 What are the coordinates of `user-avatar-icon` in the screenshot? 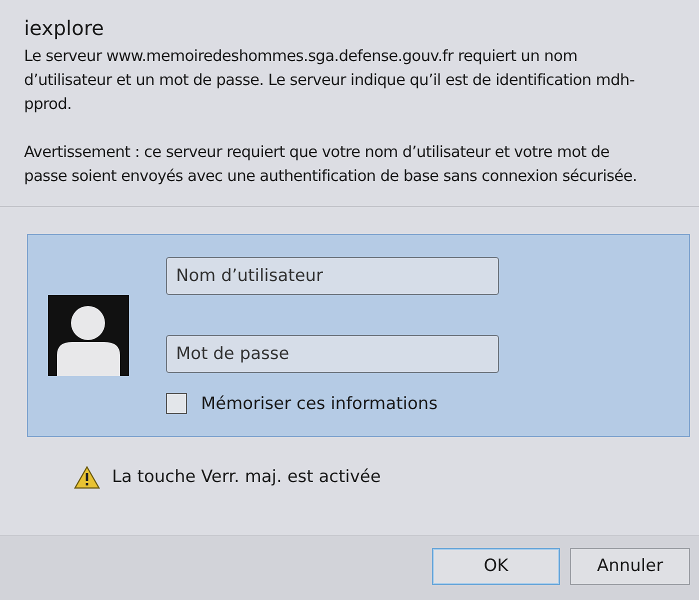 It's located at (88, 335).